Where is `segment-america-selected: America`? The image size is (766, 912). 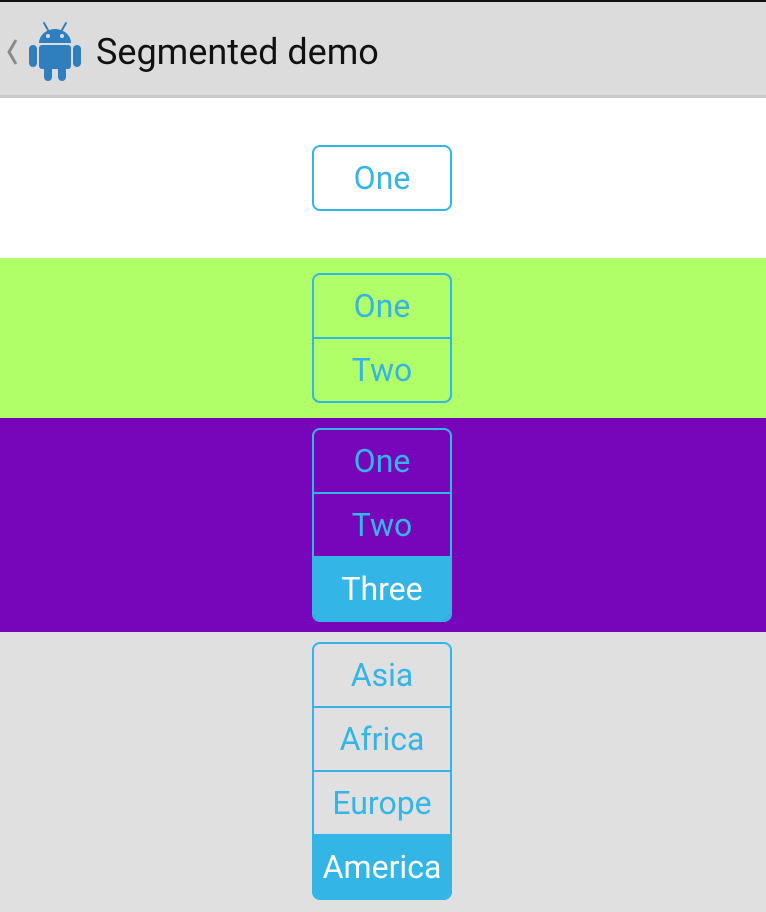 segment-america-selected: America is located at coordinates (382, 866).